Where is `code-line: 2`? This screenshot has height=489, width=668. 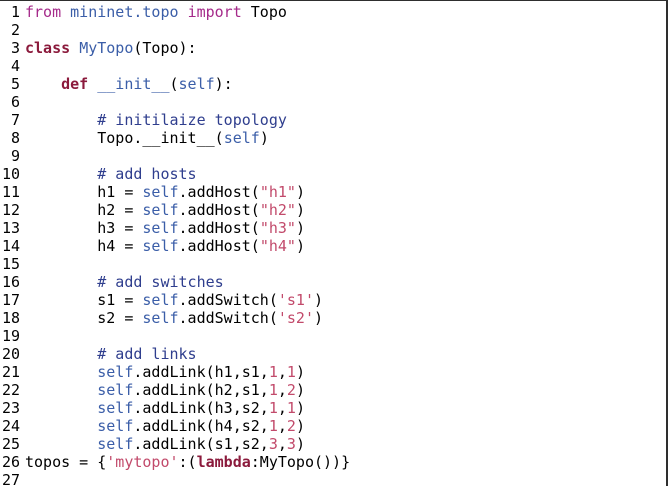
code-line: 2 is located at coordinates (12, 30).